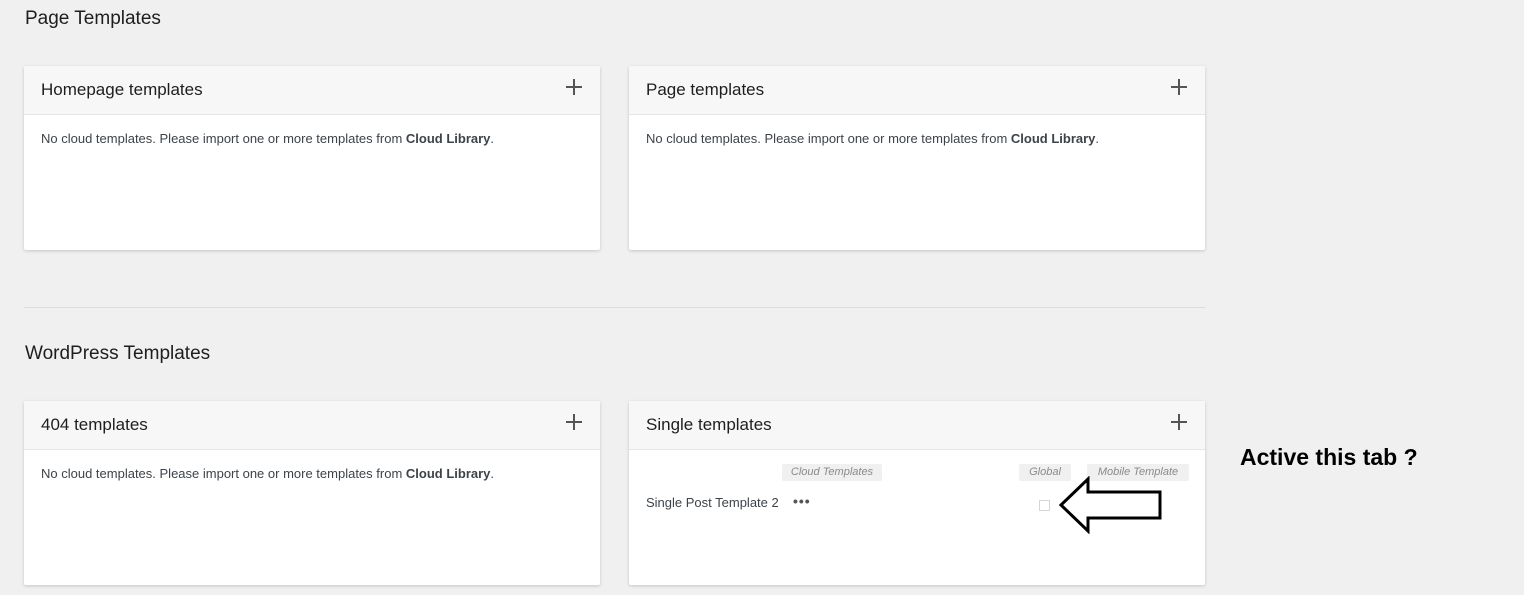 The width and height of the screenshot is (1524, 595). Describe the element at coordinates (832, 472) in the screenshot. I see `column-header-cloud-templates: Cloud Templates` at that location.